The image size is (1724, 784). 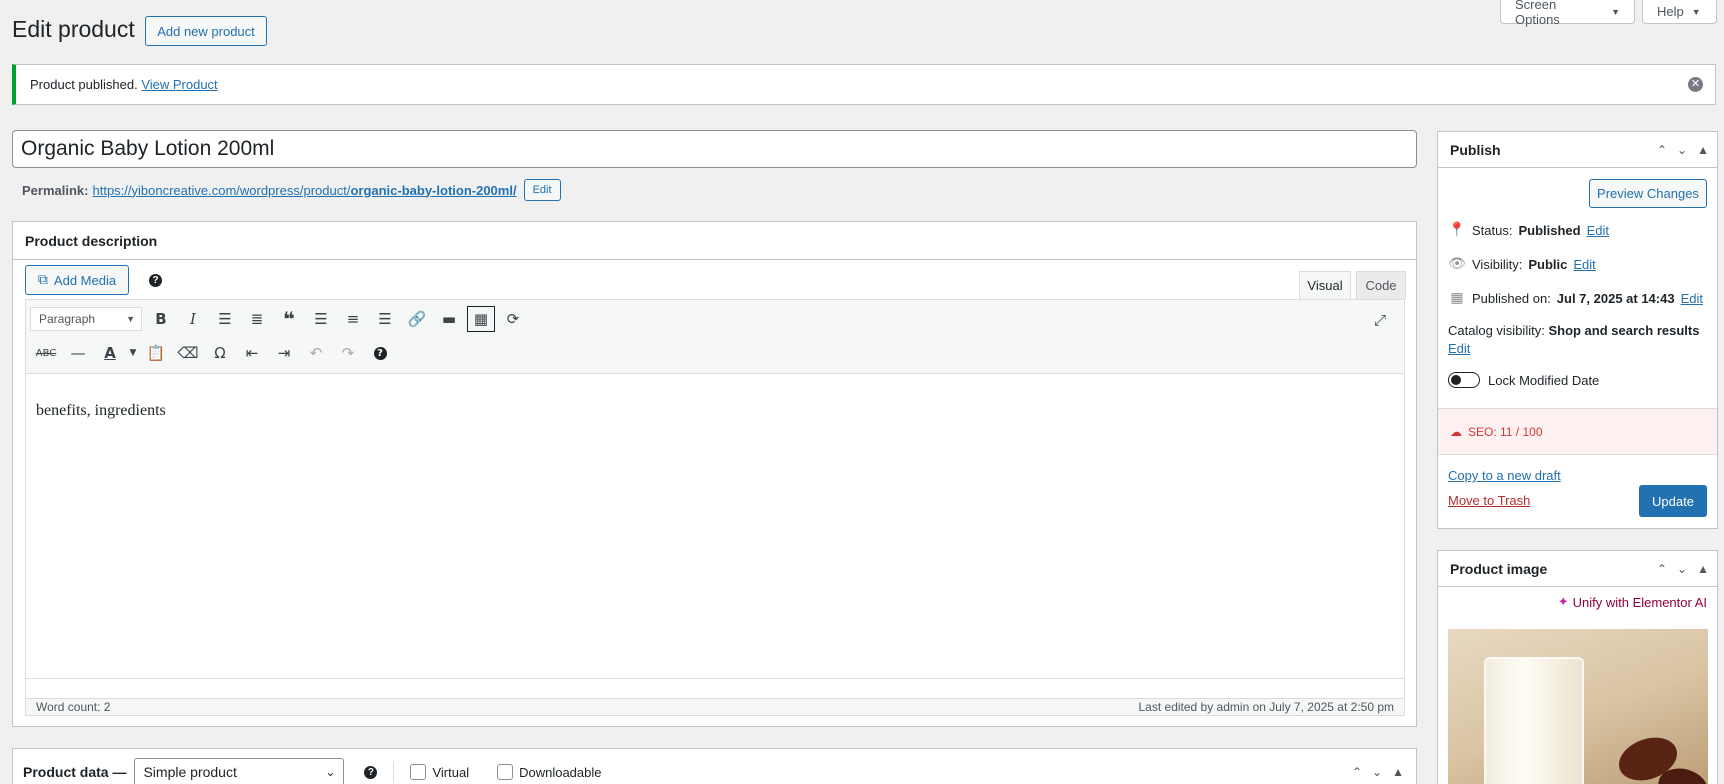 I want to click on read-more-icon: ▬, so click(x=449, y=319).